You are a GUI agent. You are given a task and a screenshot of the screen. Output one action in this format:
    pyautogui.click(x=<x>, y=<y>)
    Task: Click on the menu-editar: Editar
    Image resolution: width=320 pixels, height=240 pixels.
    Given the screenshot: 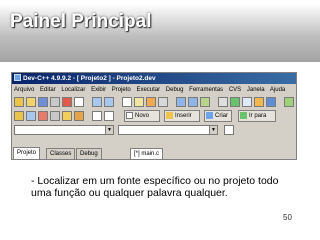 What is the action you would take?
    pyautogui.click(x=48, y=90)
    